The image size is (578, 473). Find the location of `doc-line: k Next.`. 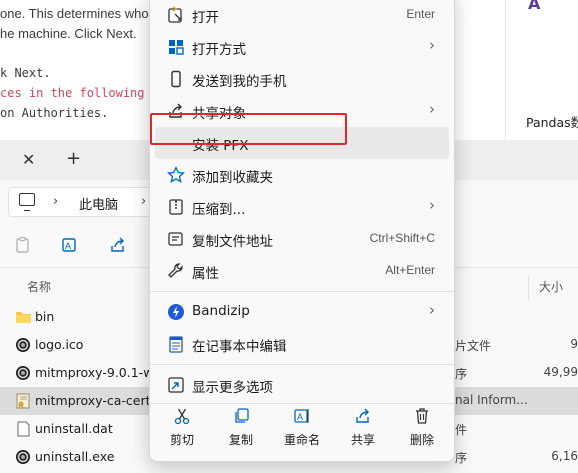

doc-line: k Next. is located at coordinates (25, 73).